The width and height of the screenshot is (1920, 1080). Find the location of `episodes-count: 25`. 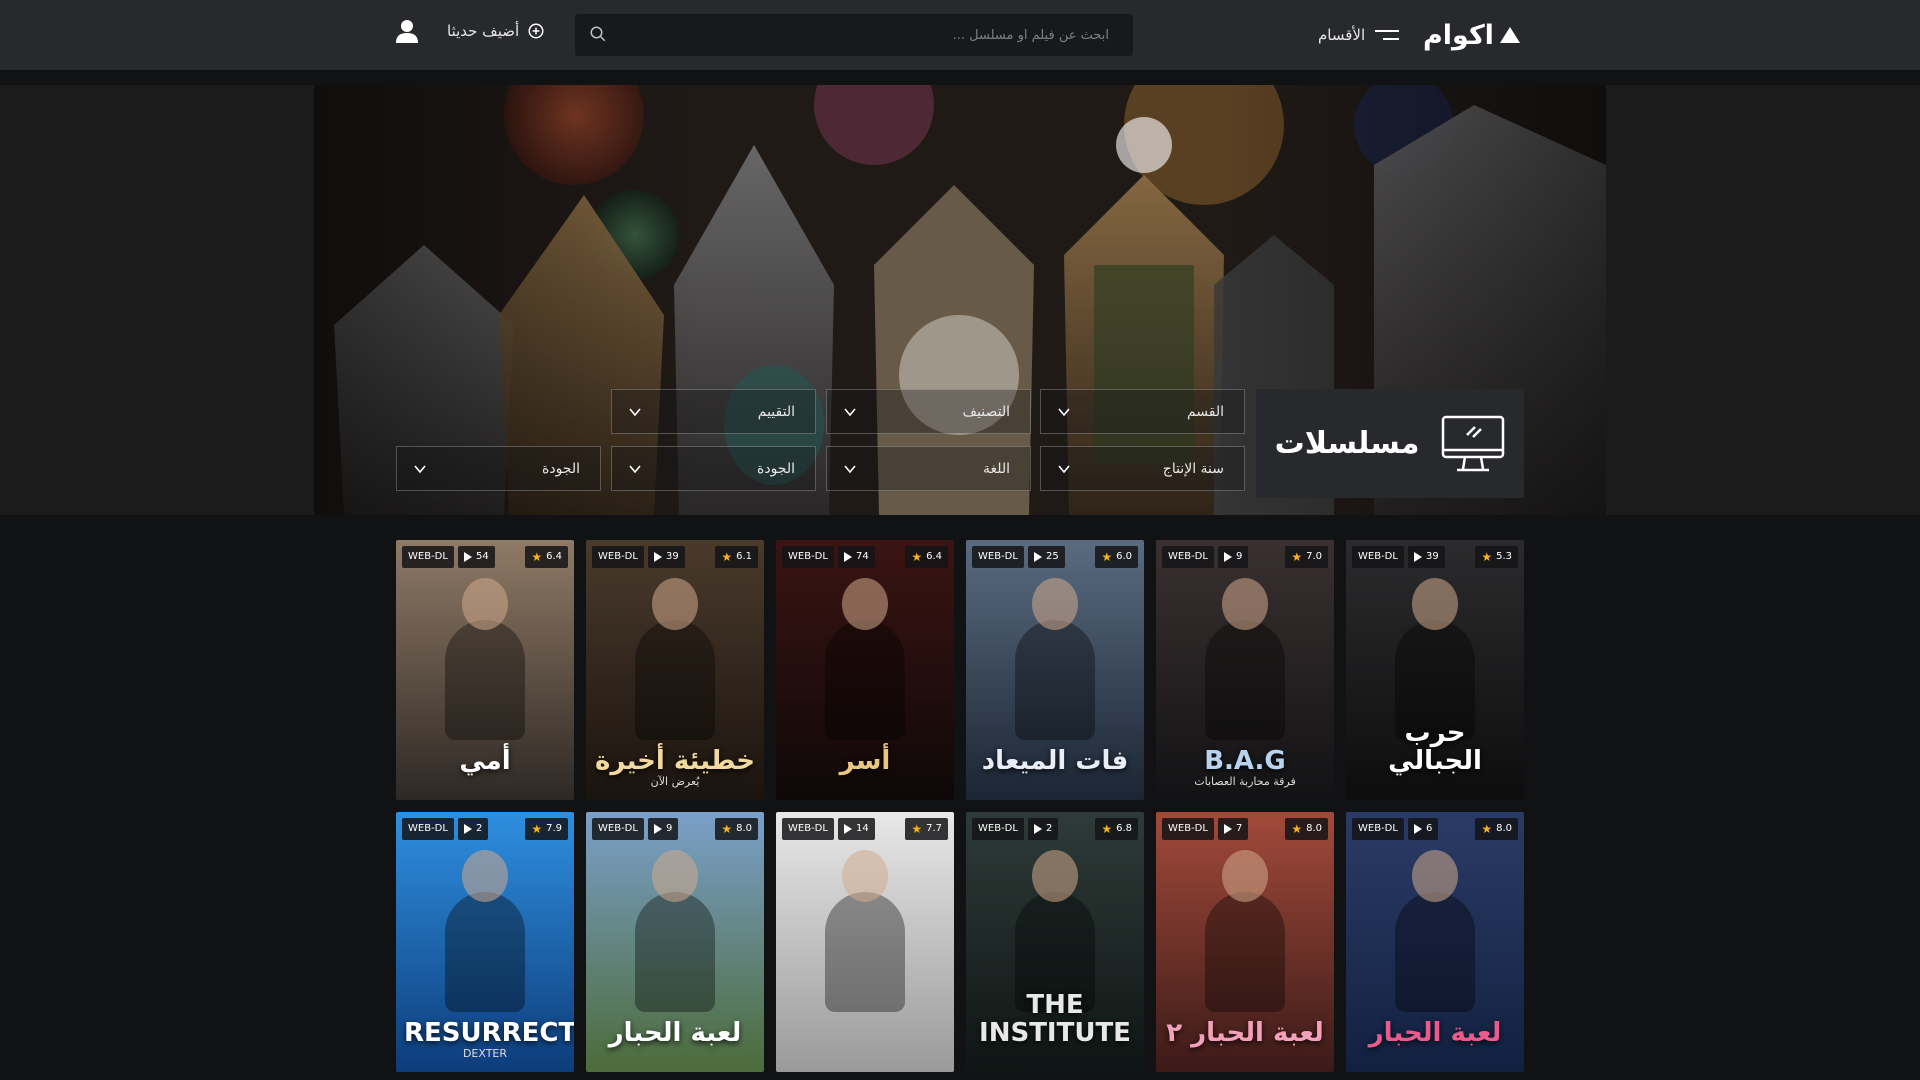

episodes-count: 25 is located at coordinates (1052, 556).